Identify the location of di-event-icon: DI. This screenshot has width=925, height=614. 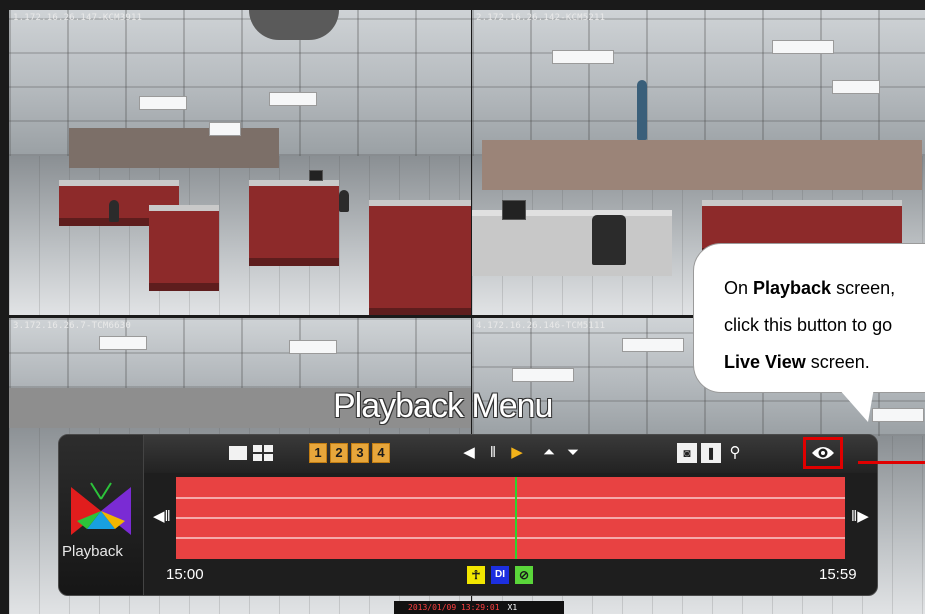
(500, 575).